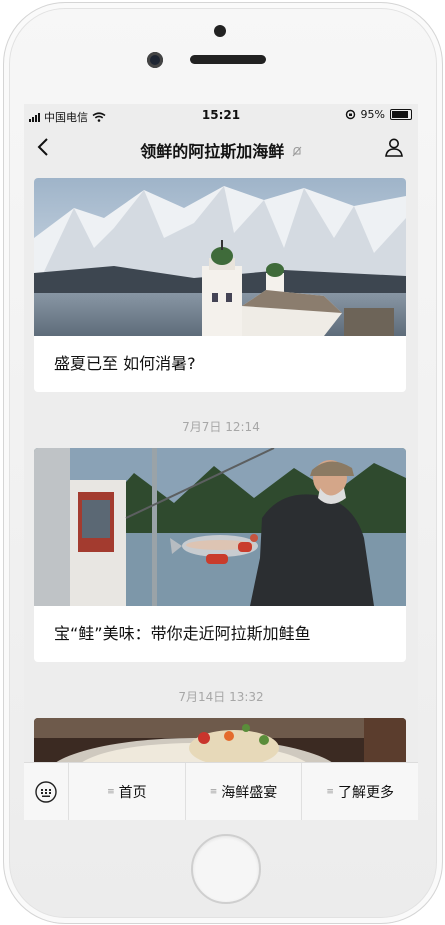 This screenshot has height=925, width=445. Describe the element at coordinates (220, 527) in the screenshot. I see `article-image-fisherman` at that location.